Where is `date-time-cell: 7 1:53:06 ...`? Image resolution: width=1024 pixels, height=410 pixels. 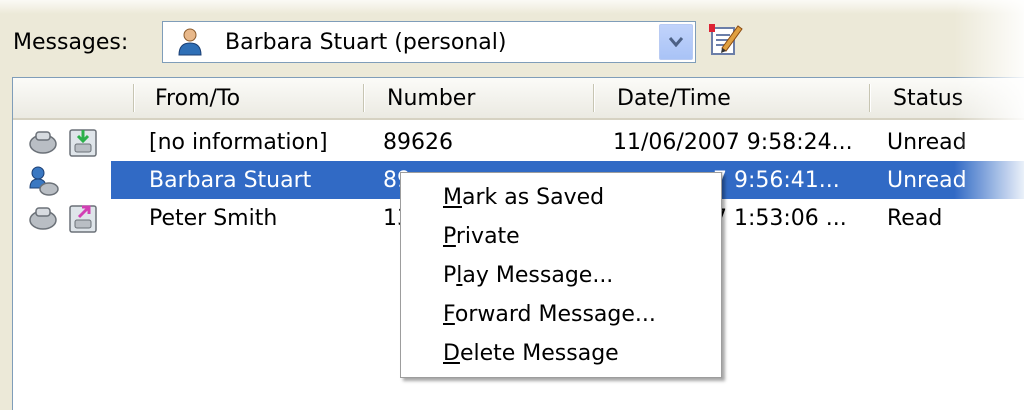
date-time-cell: 7 1:53:06 ... is located at coordinates (780, 218).